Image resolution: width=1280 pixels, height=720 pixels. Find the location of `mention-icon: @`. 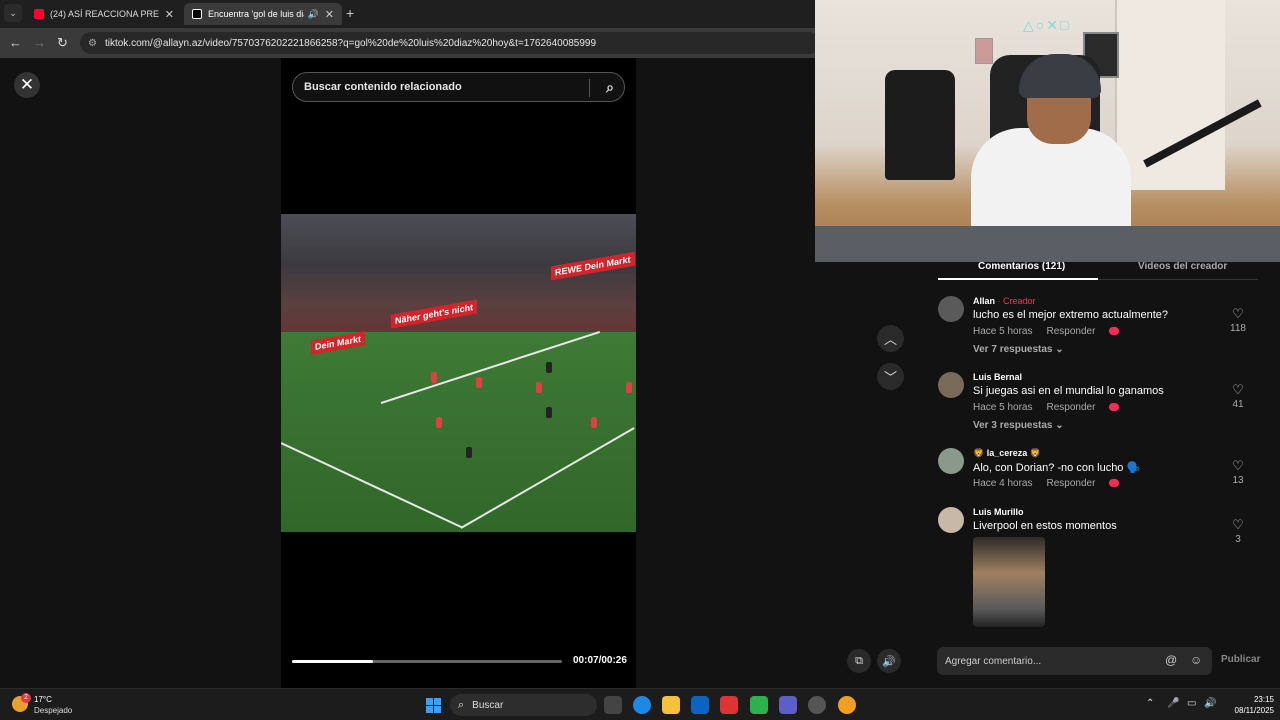

mention-icon: @ is located at coordinates (1171, 660).